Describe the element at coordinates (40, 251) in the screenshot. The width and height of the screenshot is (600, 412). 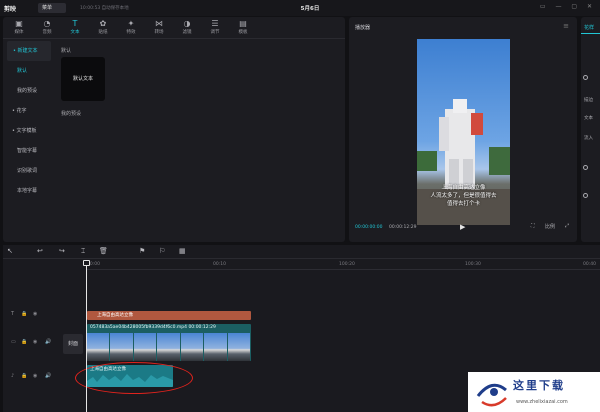
I see `undo-icon: ↩` at that location.